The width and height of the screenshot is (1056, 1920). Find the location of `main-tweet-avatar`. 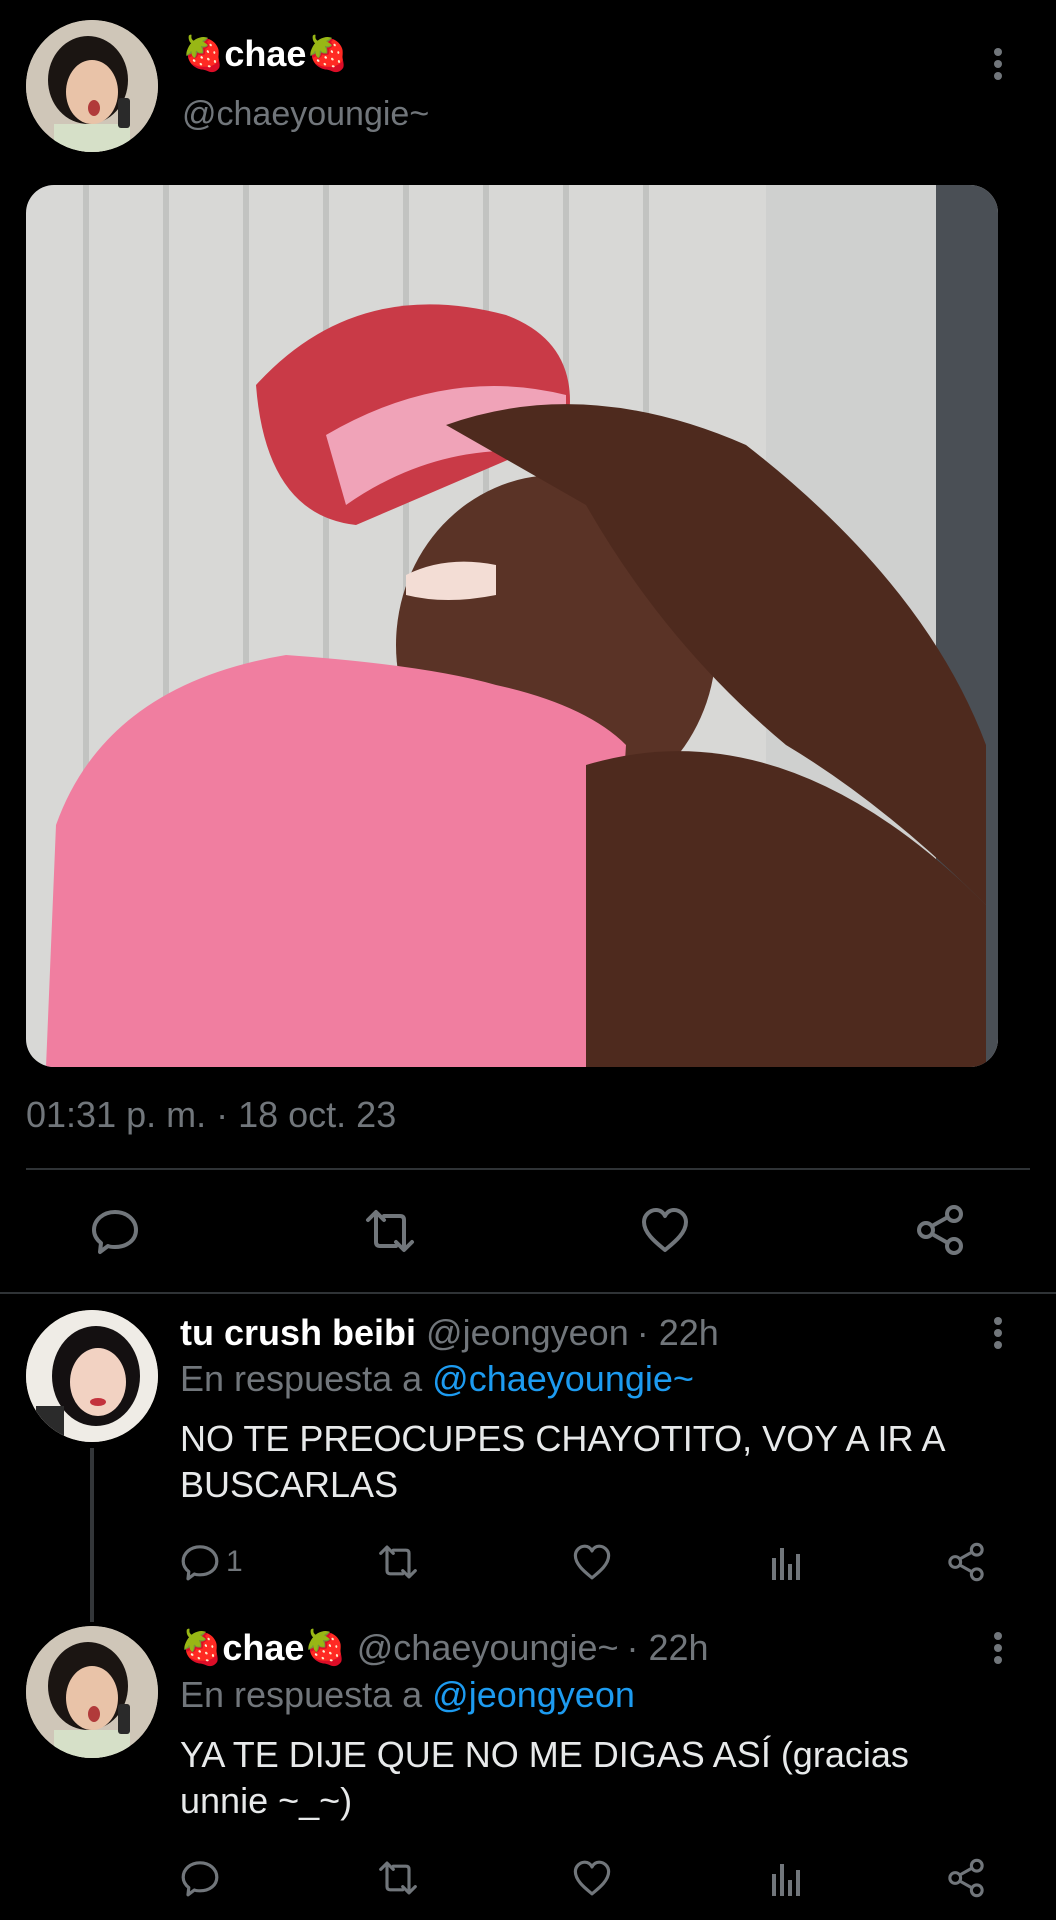

main-tweet-avatar is located at coordinates (92, 86).